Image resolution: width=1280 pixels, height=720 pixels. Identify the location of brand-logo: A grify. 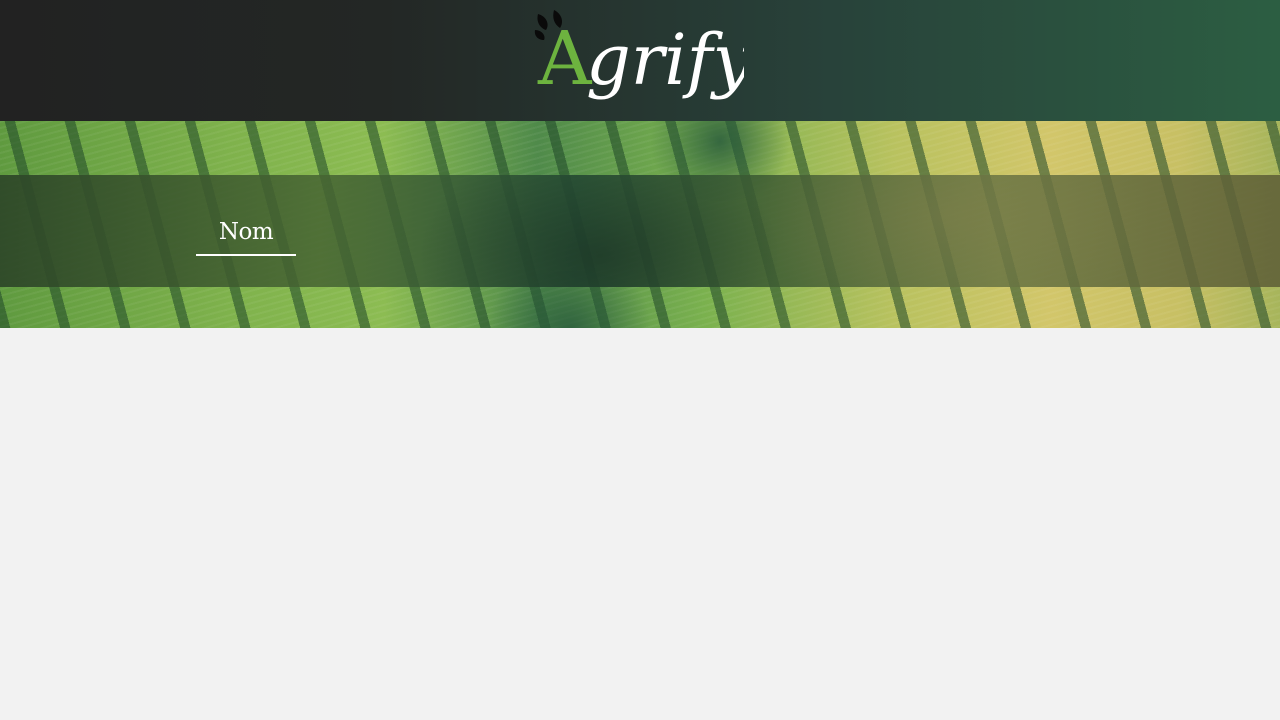
(638, 56).